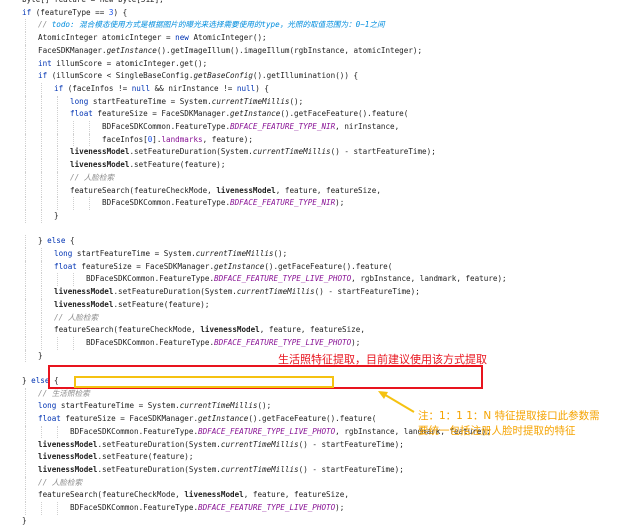 The height and width of the screenshot is (527, 617). Describe the element at coordinates (92, 178) in the screenshot. I see `code-line: // 人脸检索` at that location.